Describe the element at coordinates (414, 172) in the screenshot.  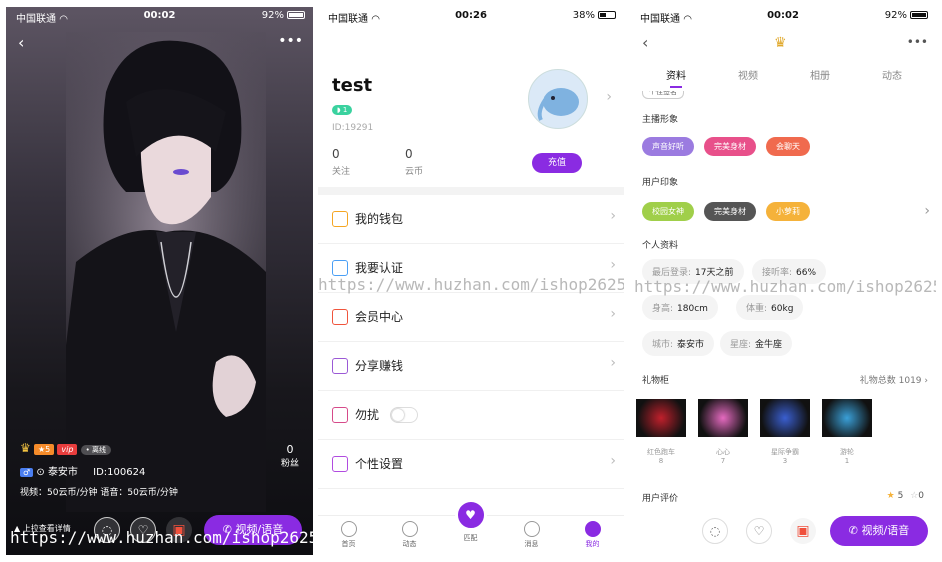
I see `coin-label: 云币` at that location.